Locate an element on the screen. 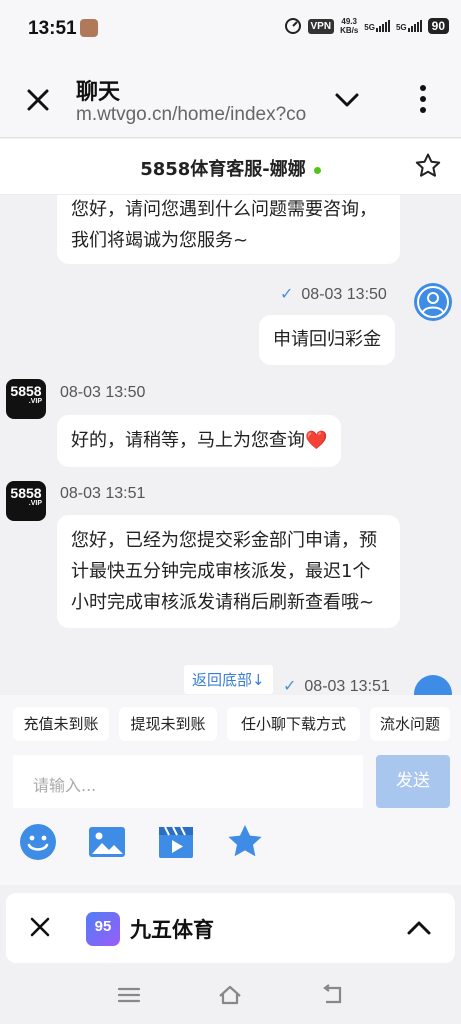  status-time: 13:51 is located at coordinates (52, 28).